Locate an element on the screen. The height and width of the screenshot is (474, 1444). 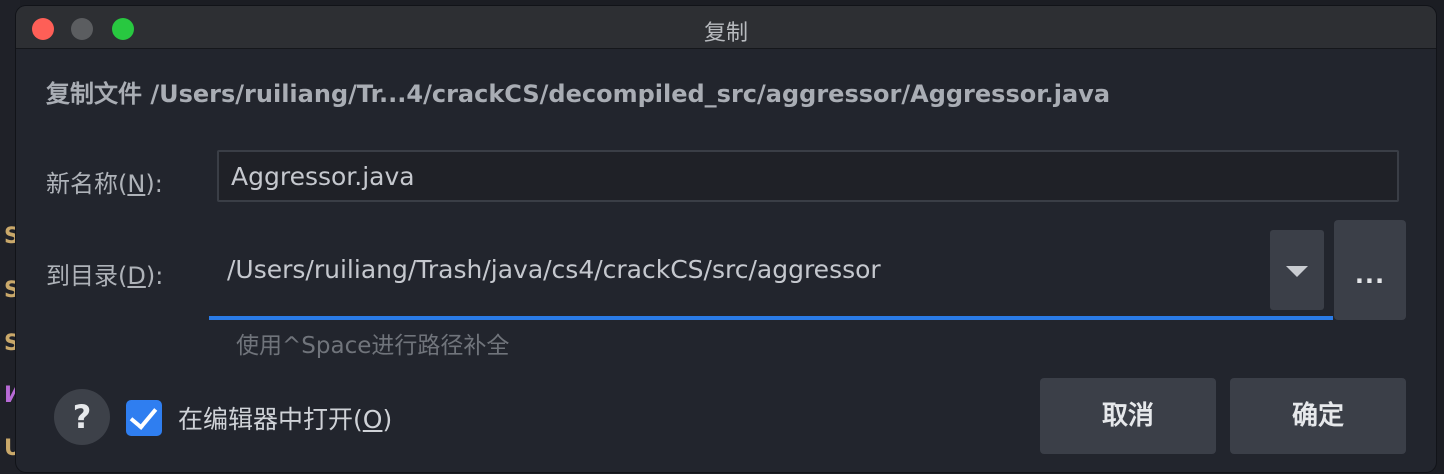
checkmark-icon is located at coordinates (143, 415).